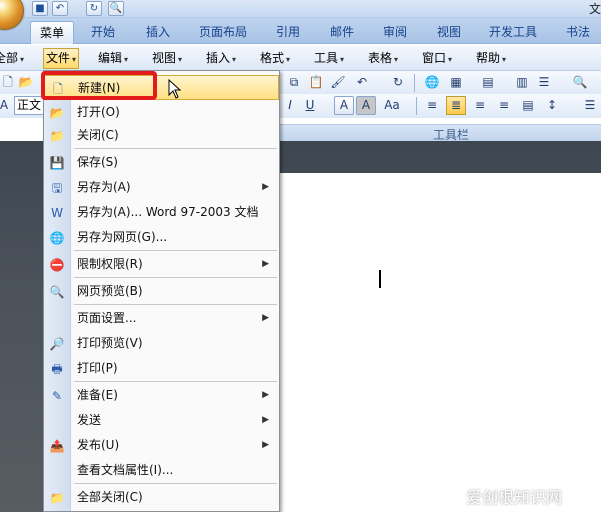 This screenshot has height=512, width=601. Describe the element at coordinates (362, 82) in the screenshot. I see `undo-icon: ↶` at that location.